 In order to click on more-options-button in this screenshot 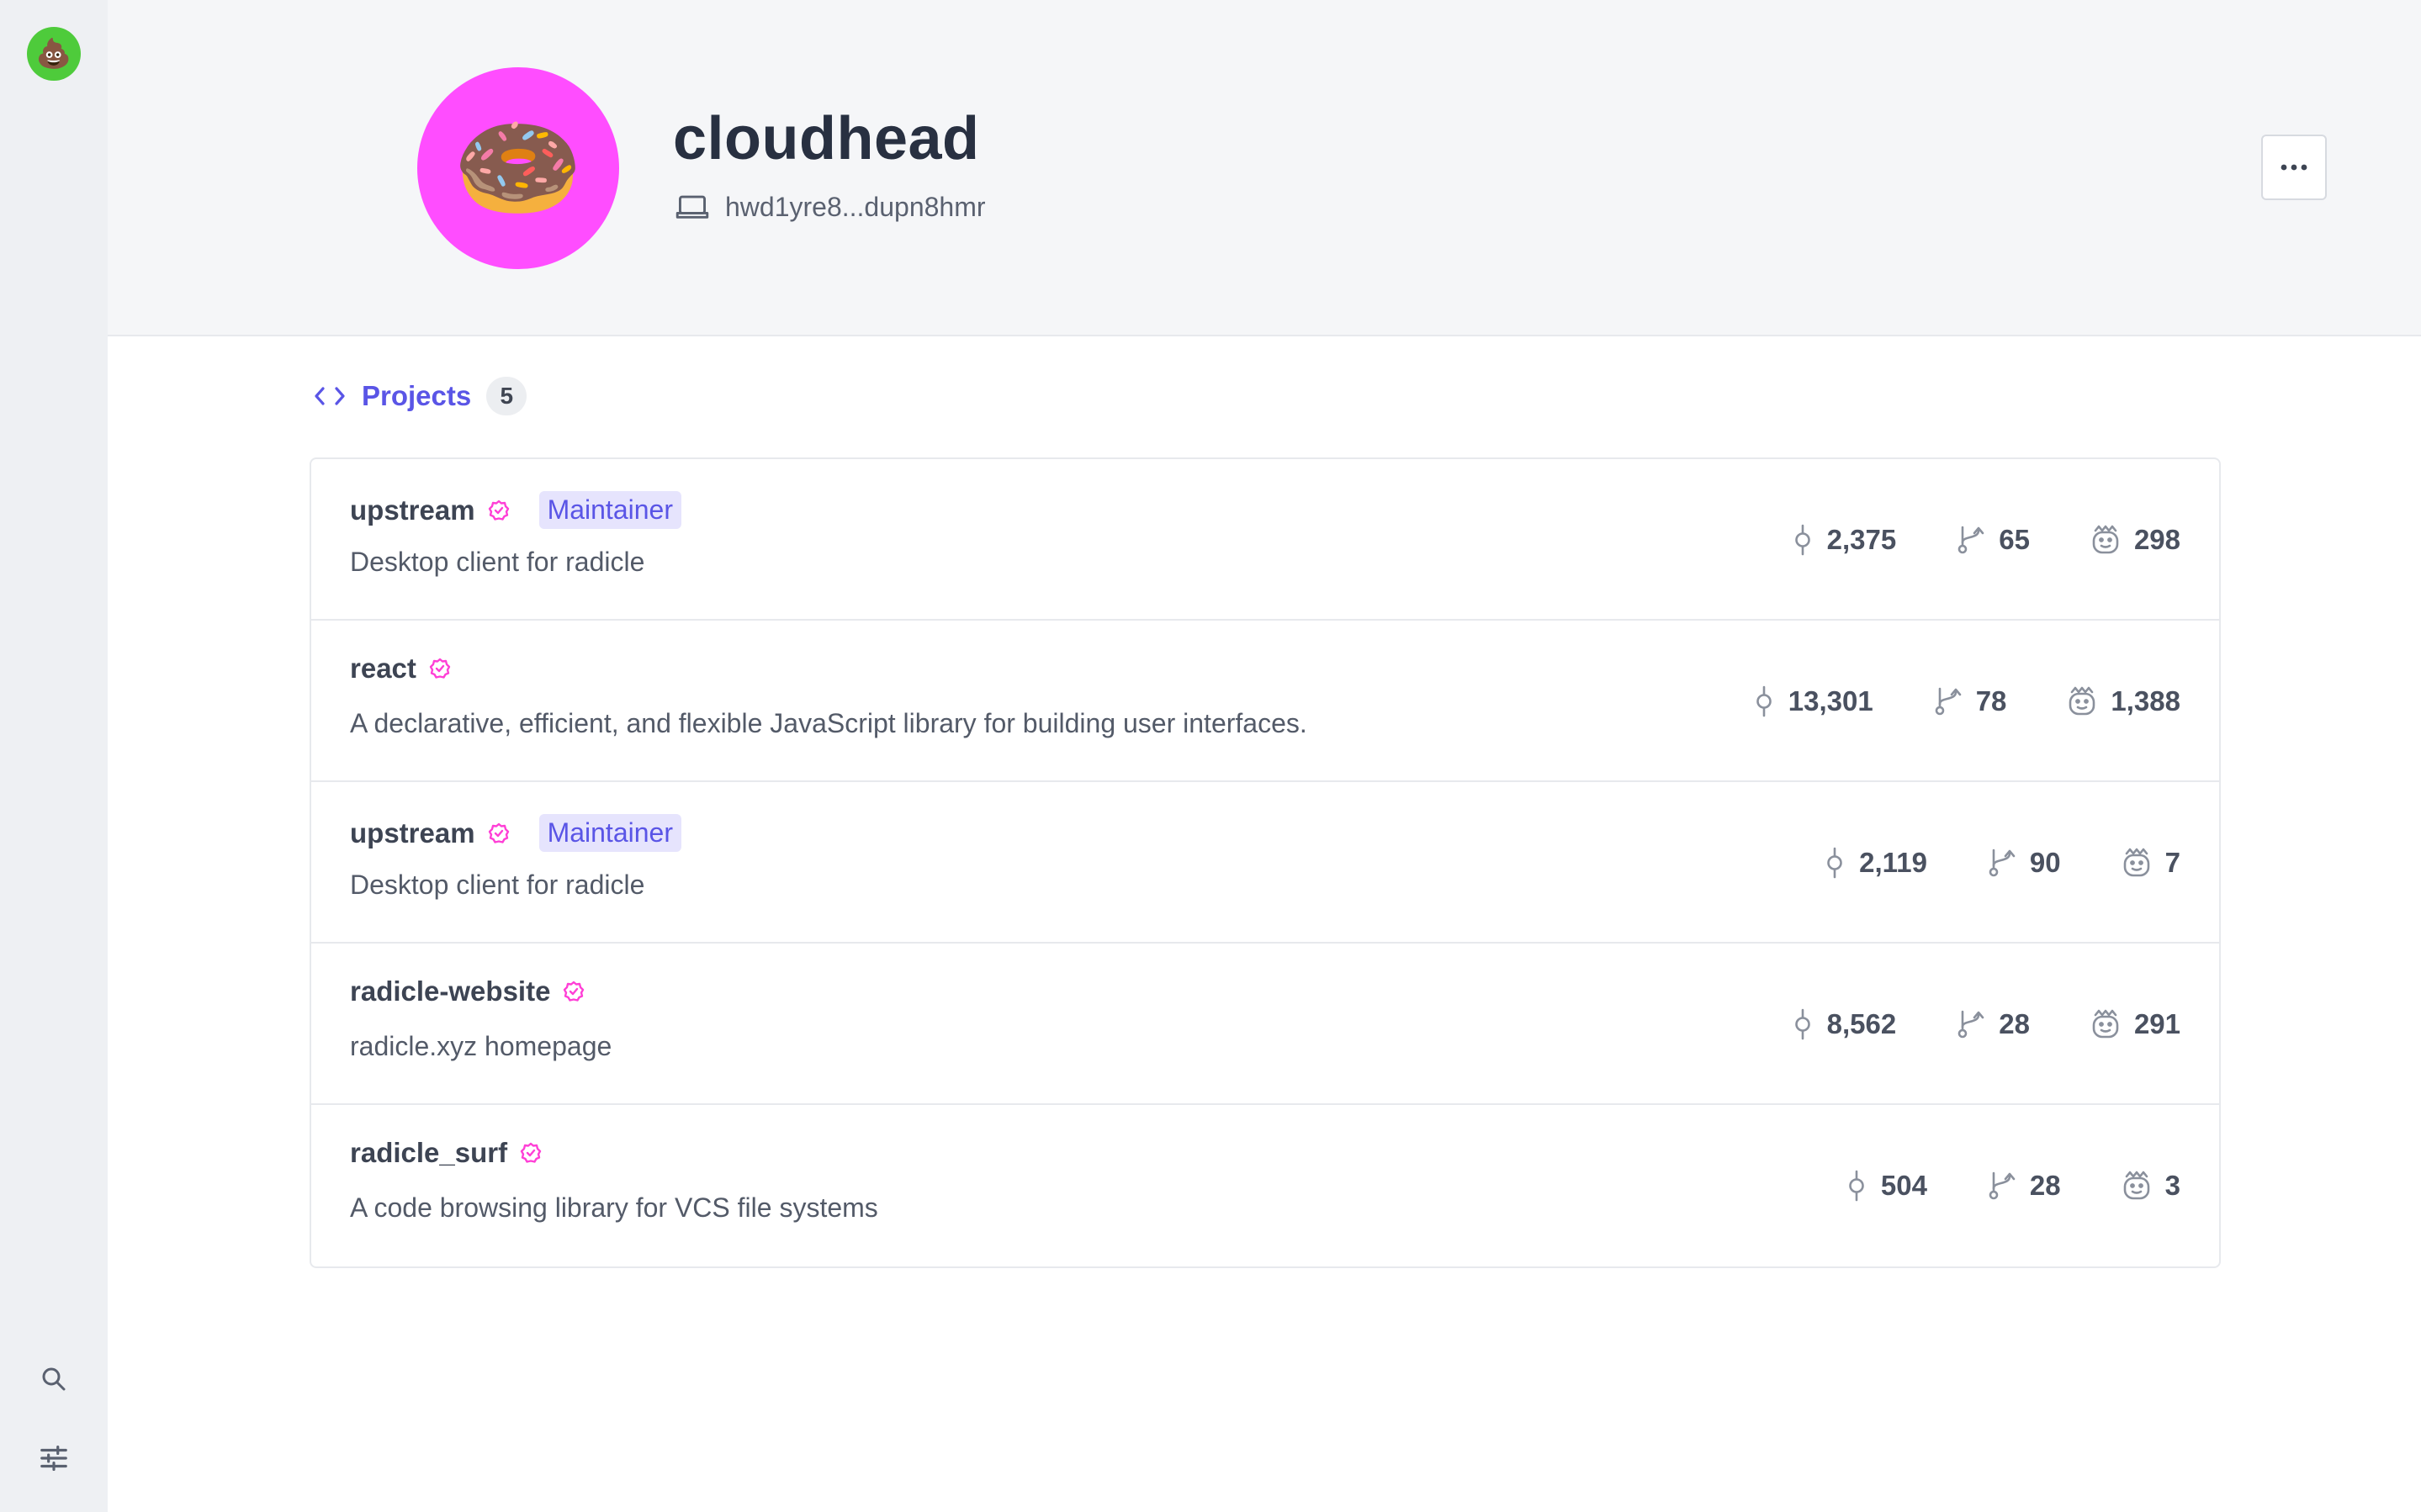, I will do `click(2294, 167)`.